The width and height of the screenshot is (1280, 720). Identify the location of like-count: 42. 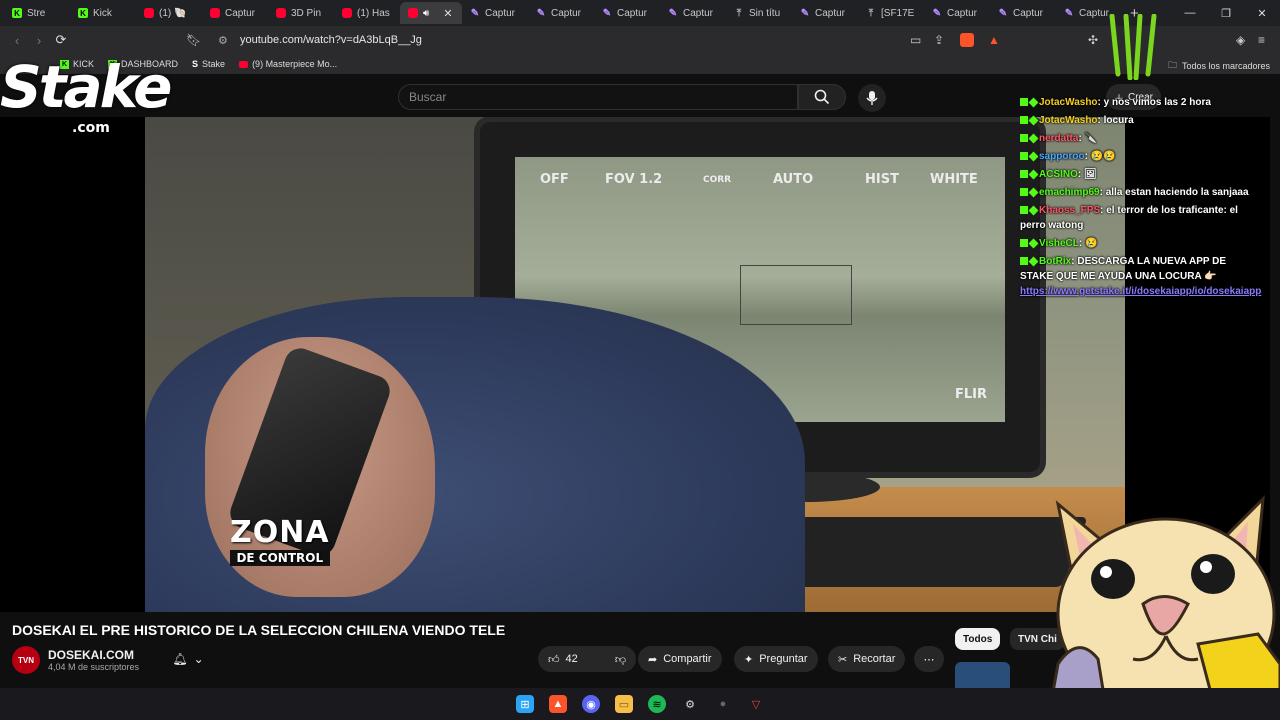
(572, 659).